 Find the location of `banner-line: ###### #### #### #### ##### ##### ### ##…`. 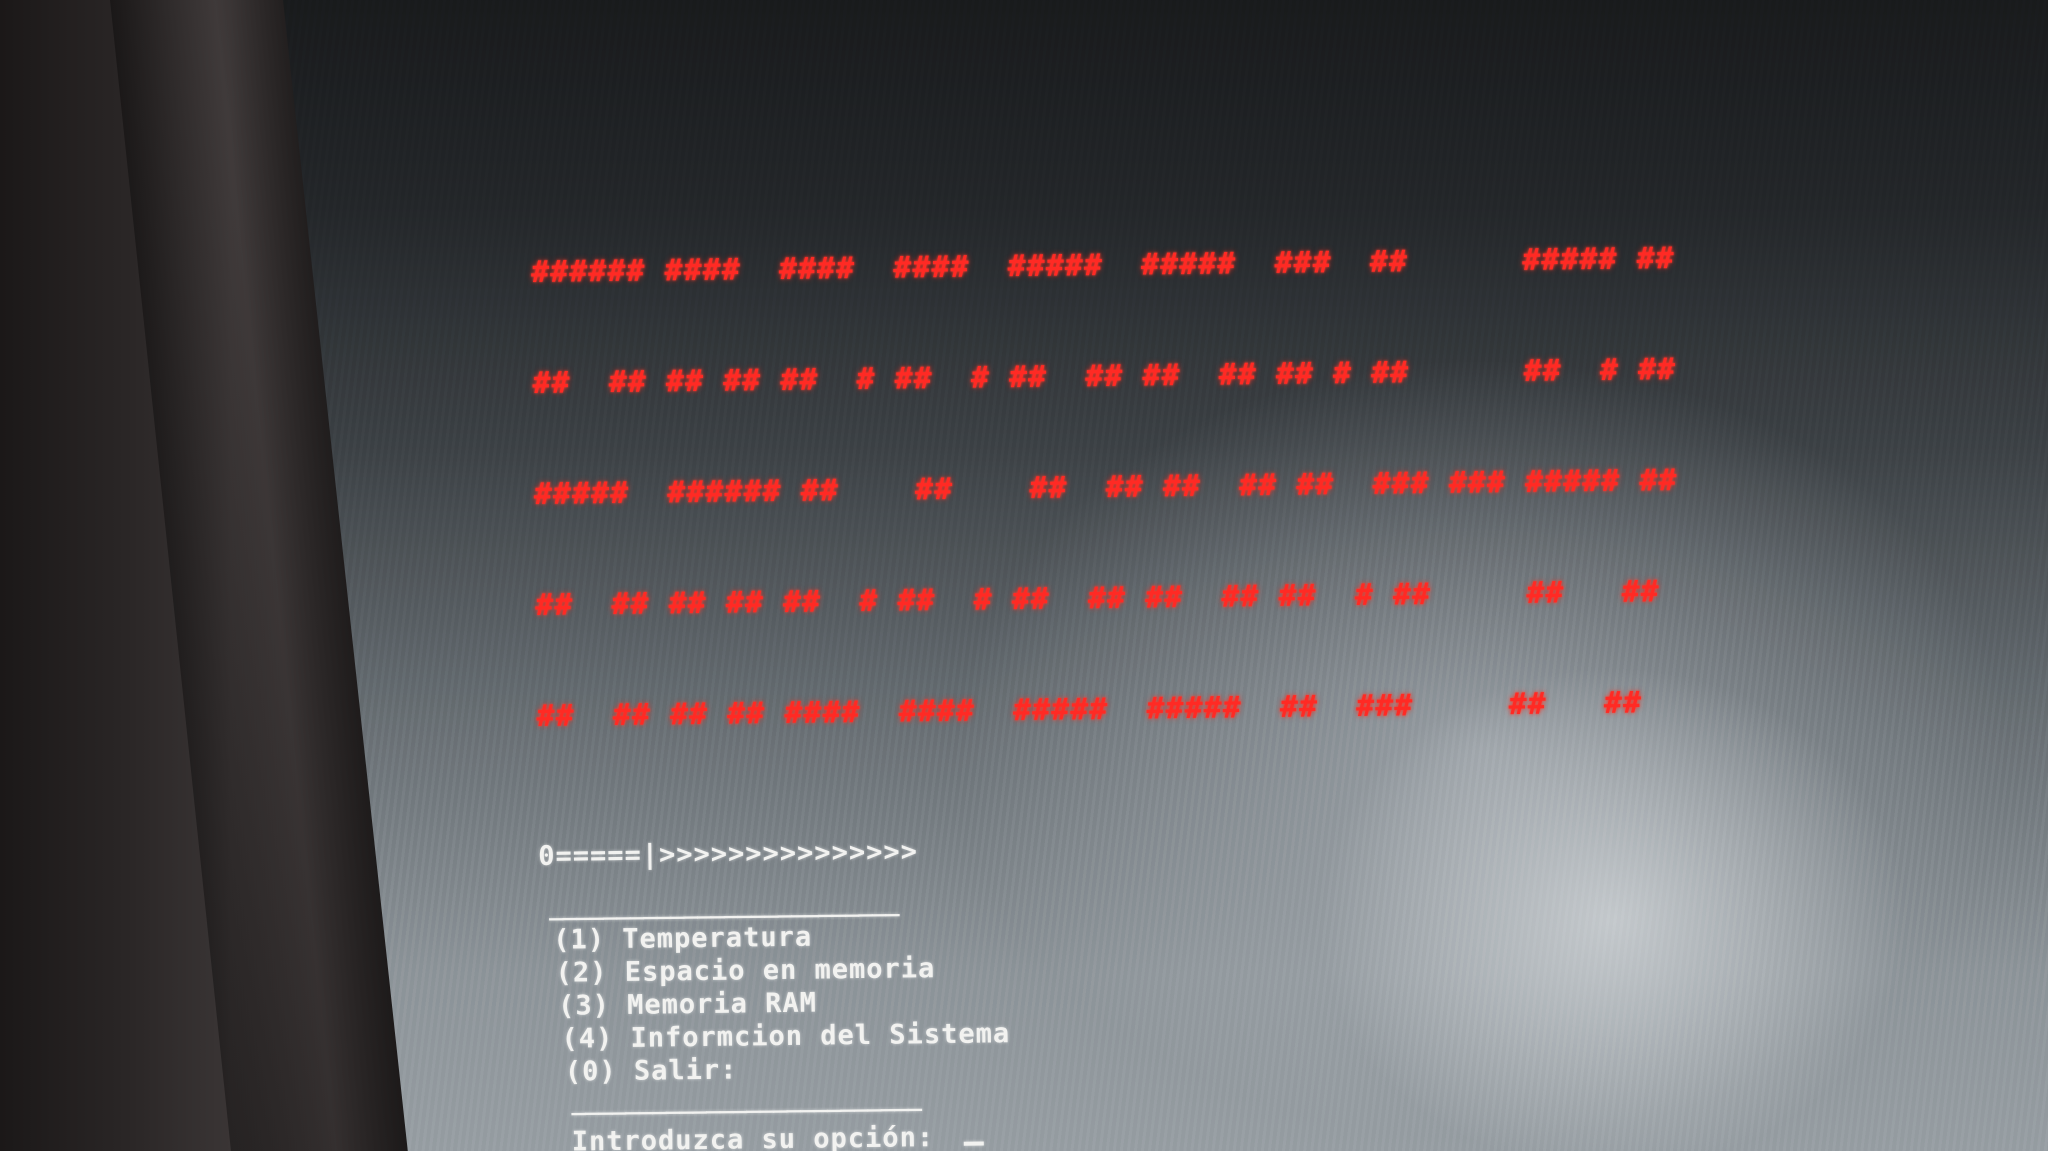

banner-line: ###### #### #### #### ##### ##### ### ##… is located at coordinates (1102, 265).